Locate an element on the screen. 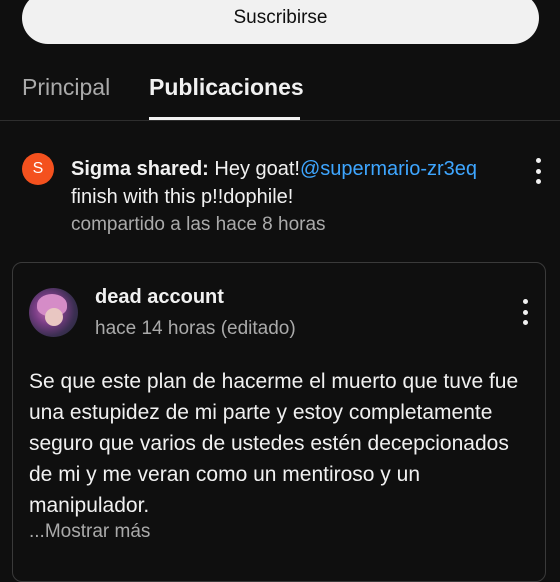 The height and width of the screenshot is (582, 560). shared-timestamp: compartido a las hace 8 horas is located at coordinates (198, 224).